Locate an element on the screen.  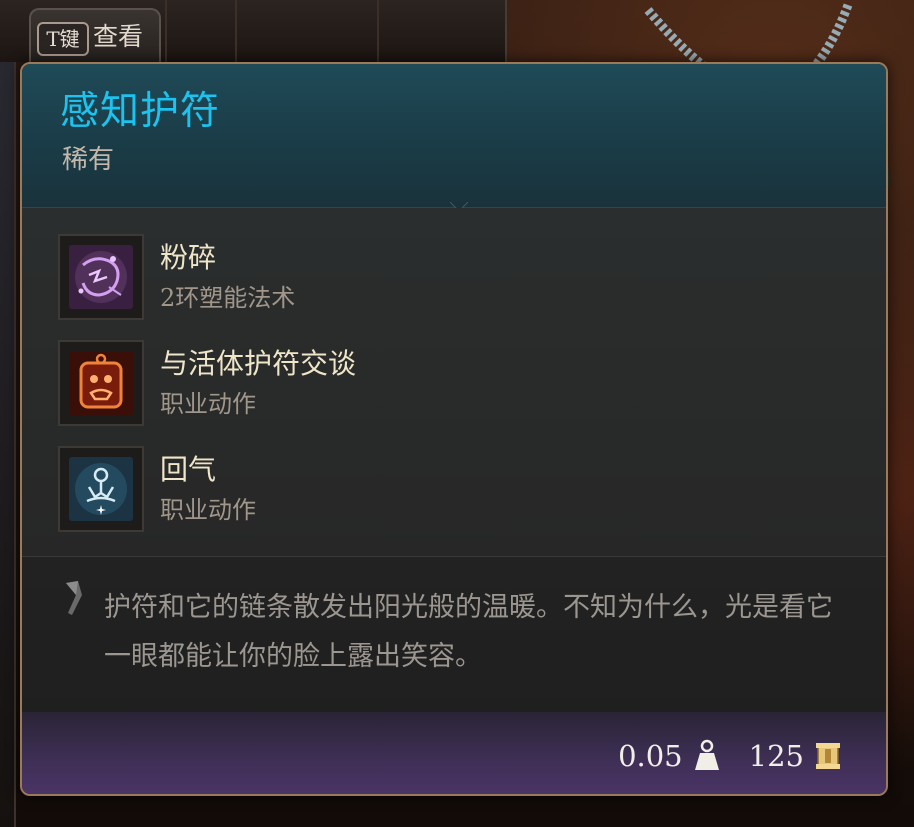
ability-name: 与活体护符交谈 is located at coordinates (258, 363).